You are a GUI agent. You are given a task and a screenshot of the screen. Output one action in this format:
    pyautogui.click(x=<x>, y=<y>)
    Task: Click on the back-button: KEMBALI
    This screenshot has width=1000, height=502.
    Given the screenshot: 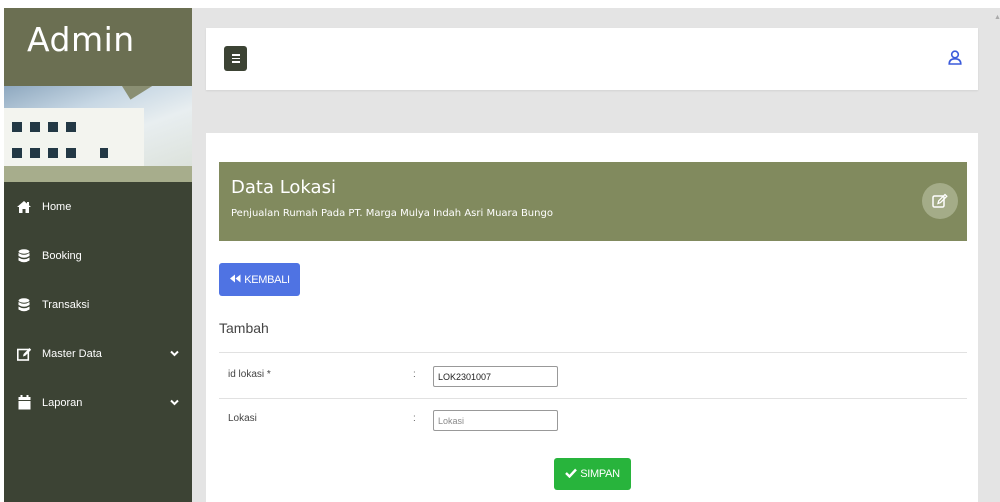 What is the action you would take?
    pyautogui.click(x=259, y=279)
    